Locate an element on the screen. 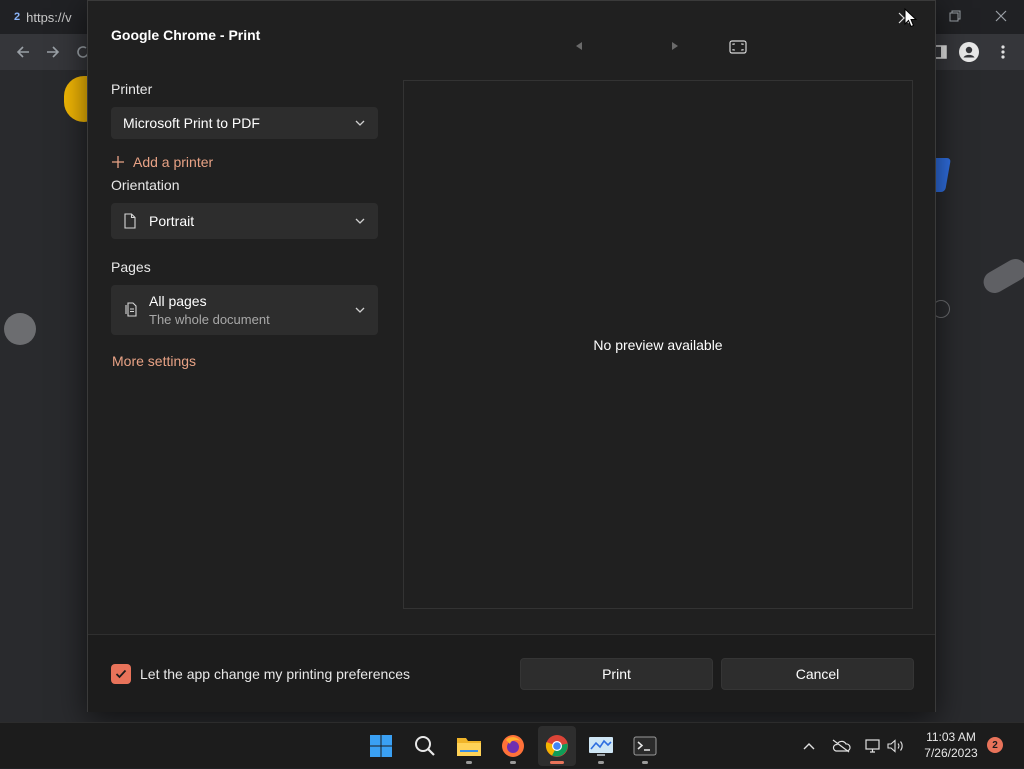  grey-circle-decoration is located at coordinates (20, 329).